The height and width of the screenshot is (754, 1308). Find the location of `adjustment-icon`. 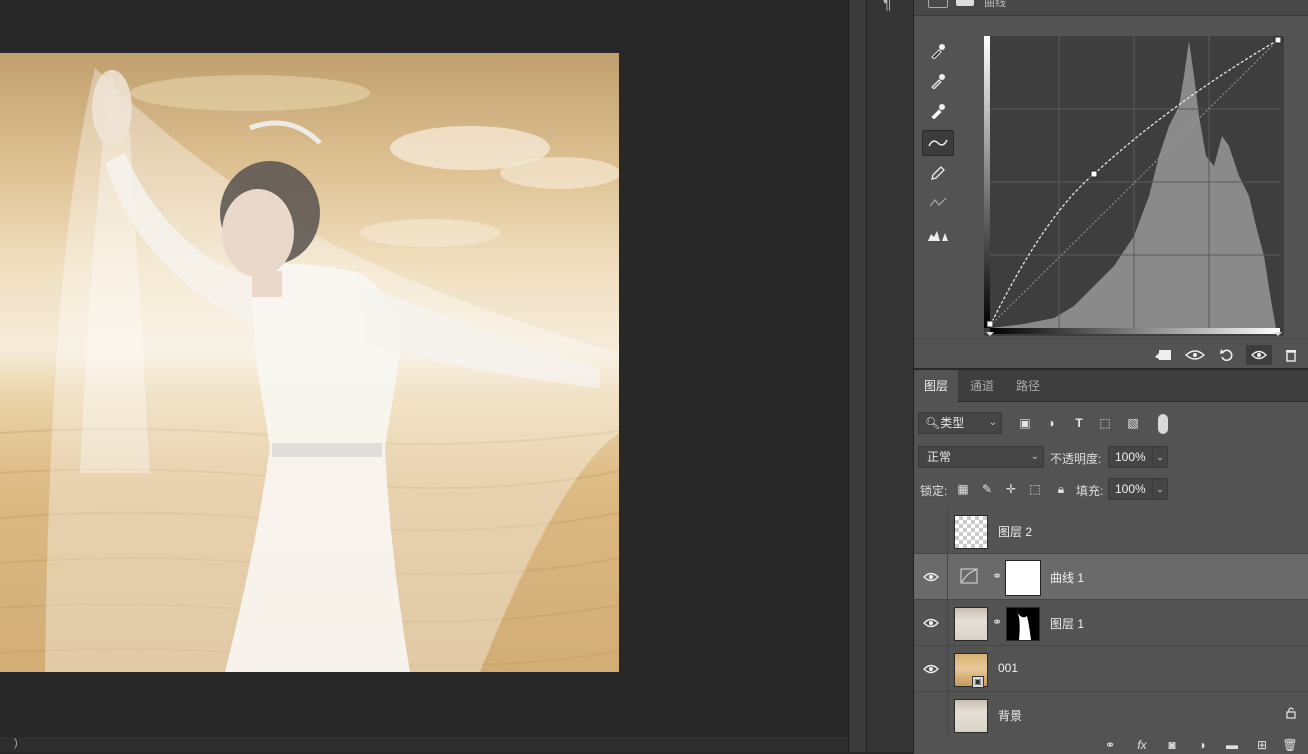

adjustment-icon is located at coordinates (938, 4).